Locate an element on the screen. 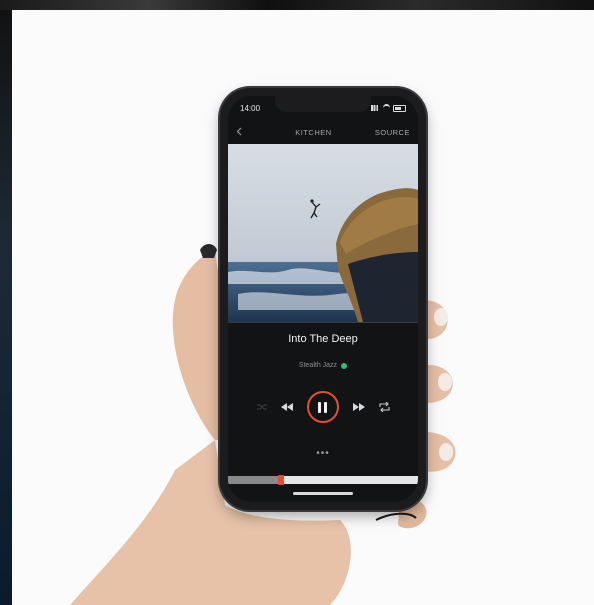 The image size is (594, 605). track-artist-row: Stealth Jazz is located at coordinates (323, 365).